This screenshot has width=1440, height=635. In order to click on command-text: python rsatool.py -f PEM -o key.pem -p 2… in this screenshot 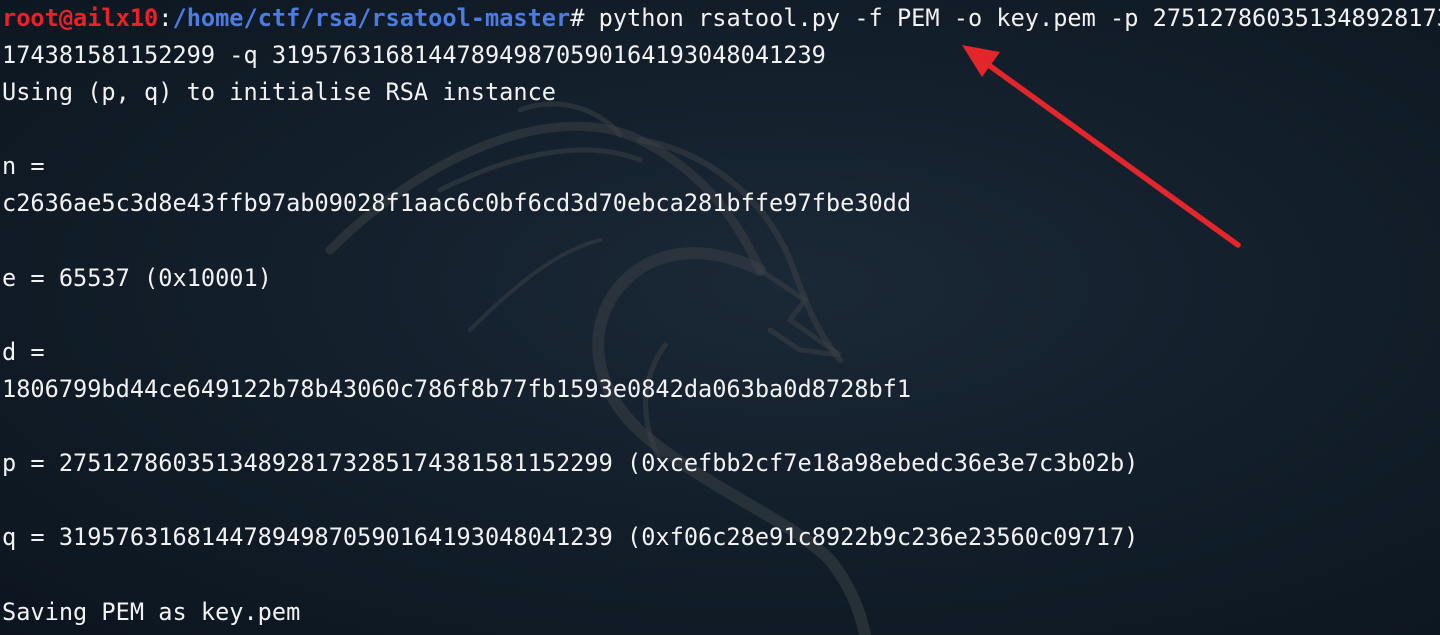, I will do `click(1012, 18)`.